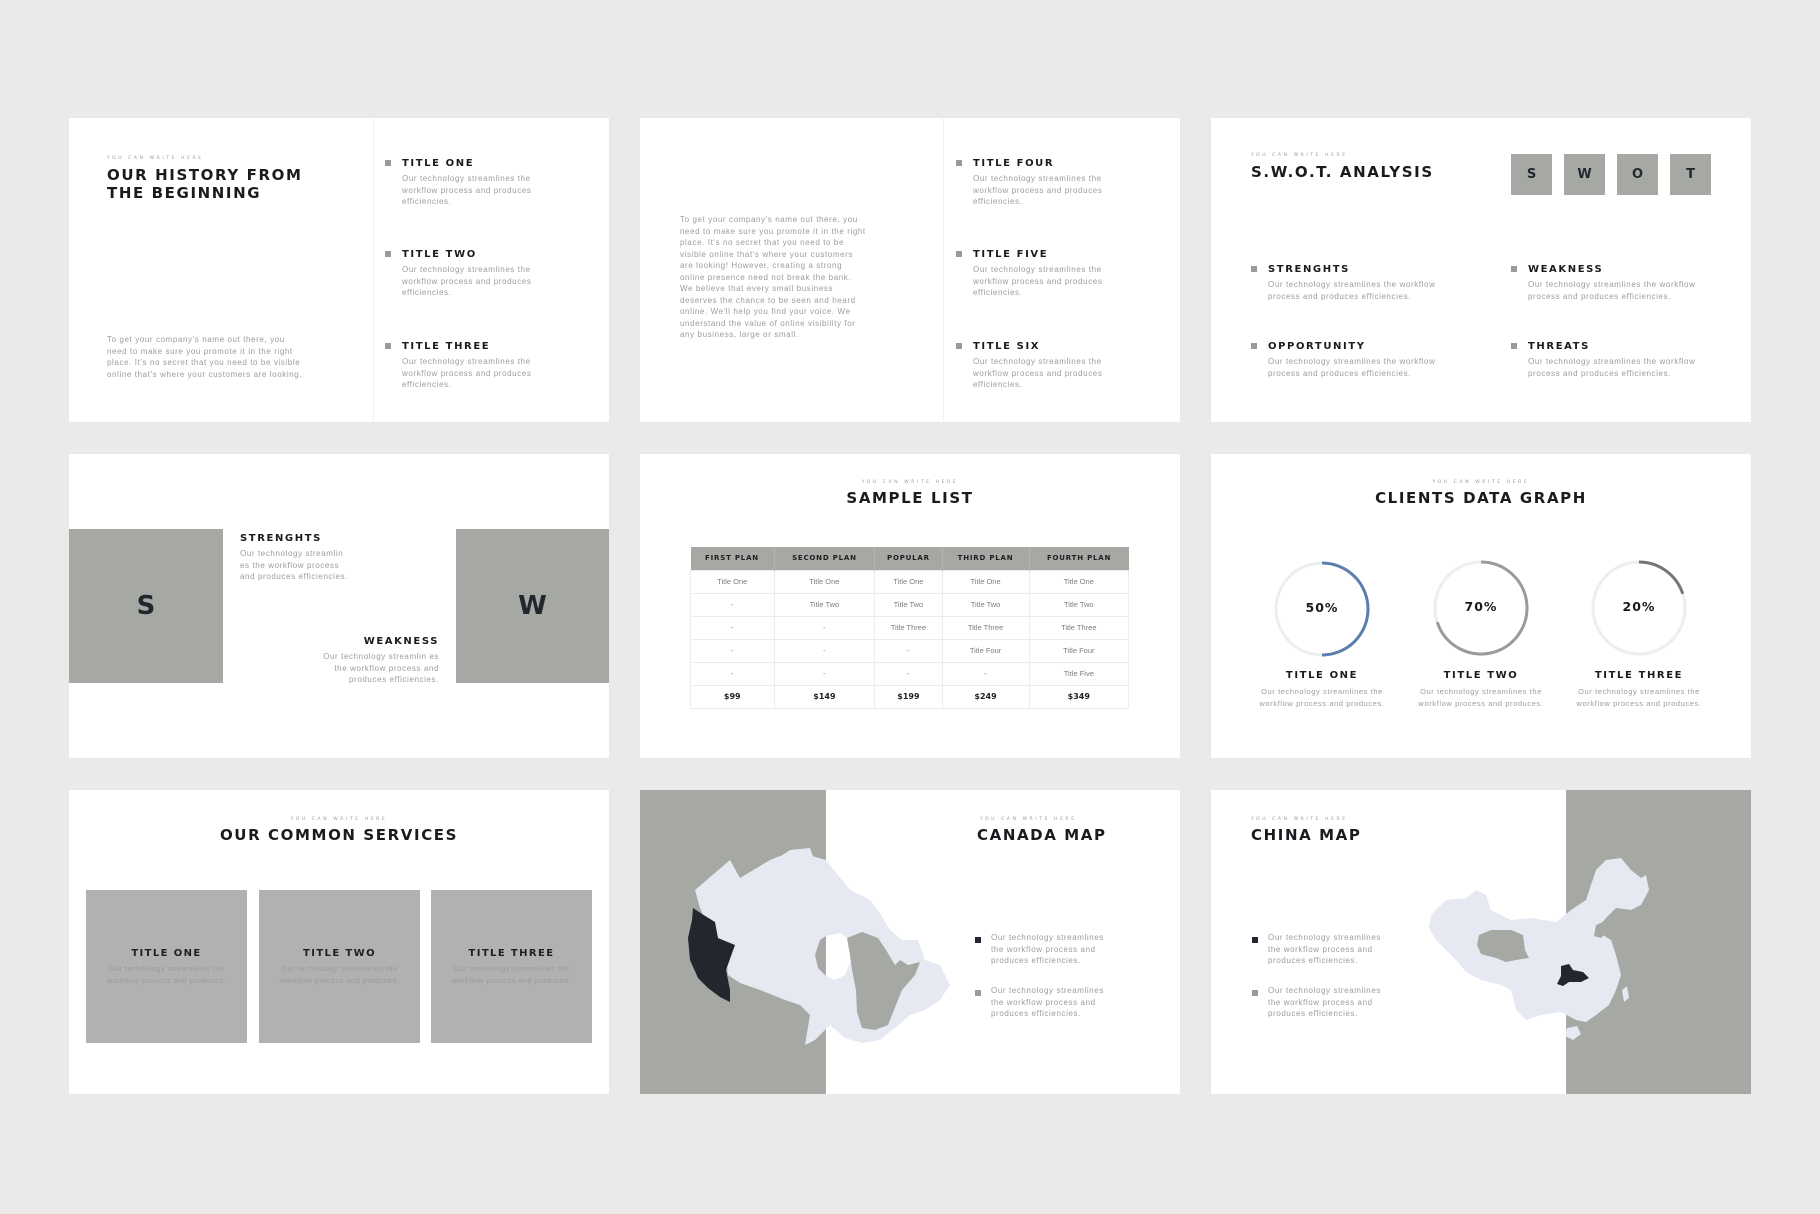  I want to click on item-title: TITLE ONE, so click(438, 163).